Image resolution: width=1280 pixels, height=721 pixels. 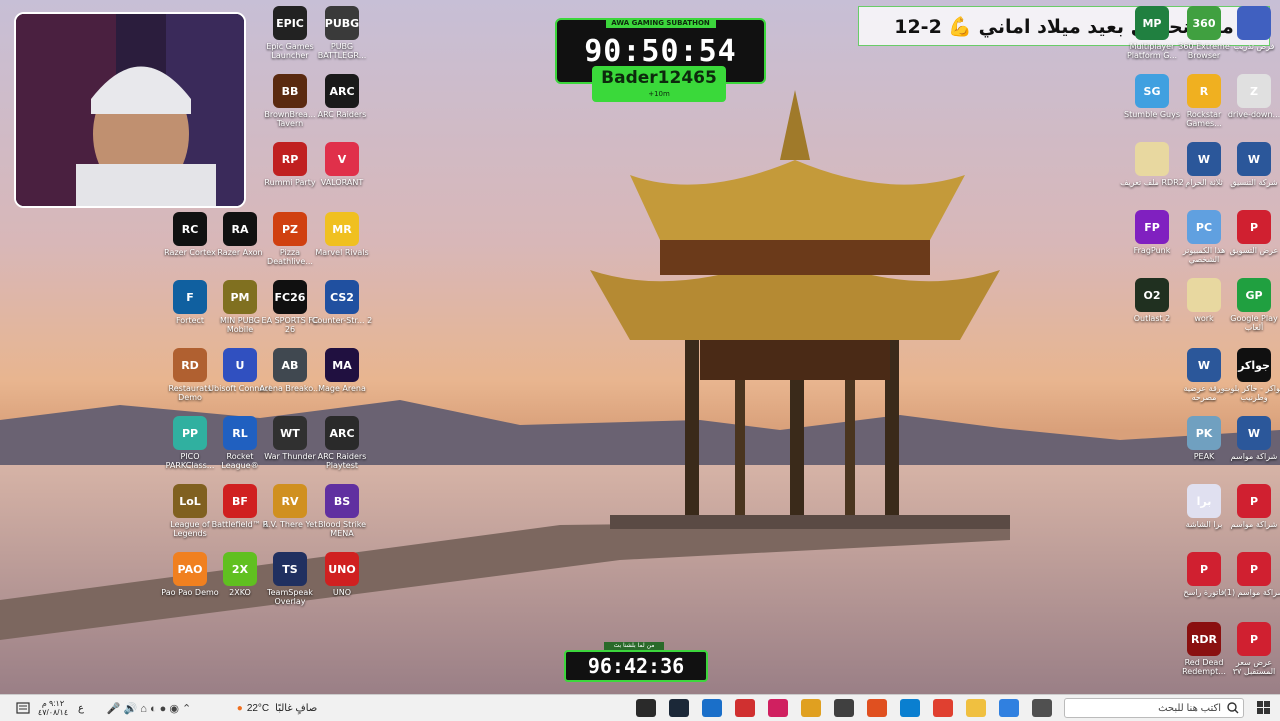 I want to click on webcam-overlay, so click(x=130, y=110).